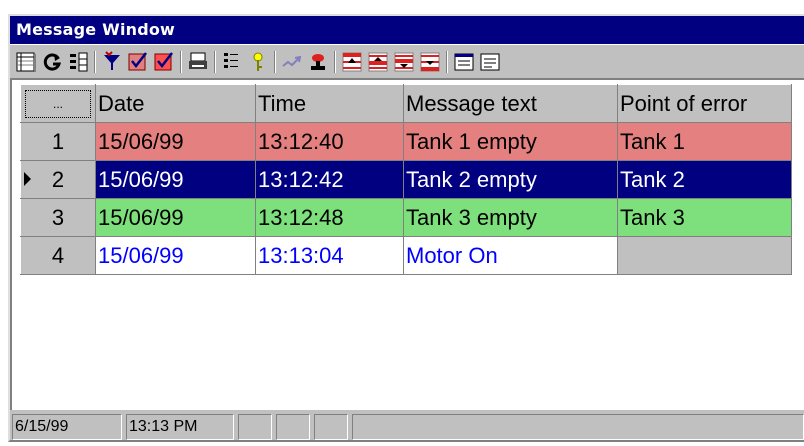 Image resolution: width=804 pixels, height=446 pixels. What do you see at coordinates (704, 179) in the screenshot?
I see `cell-point-of-error: Tank 2` at bounding box center [704, 179].